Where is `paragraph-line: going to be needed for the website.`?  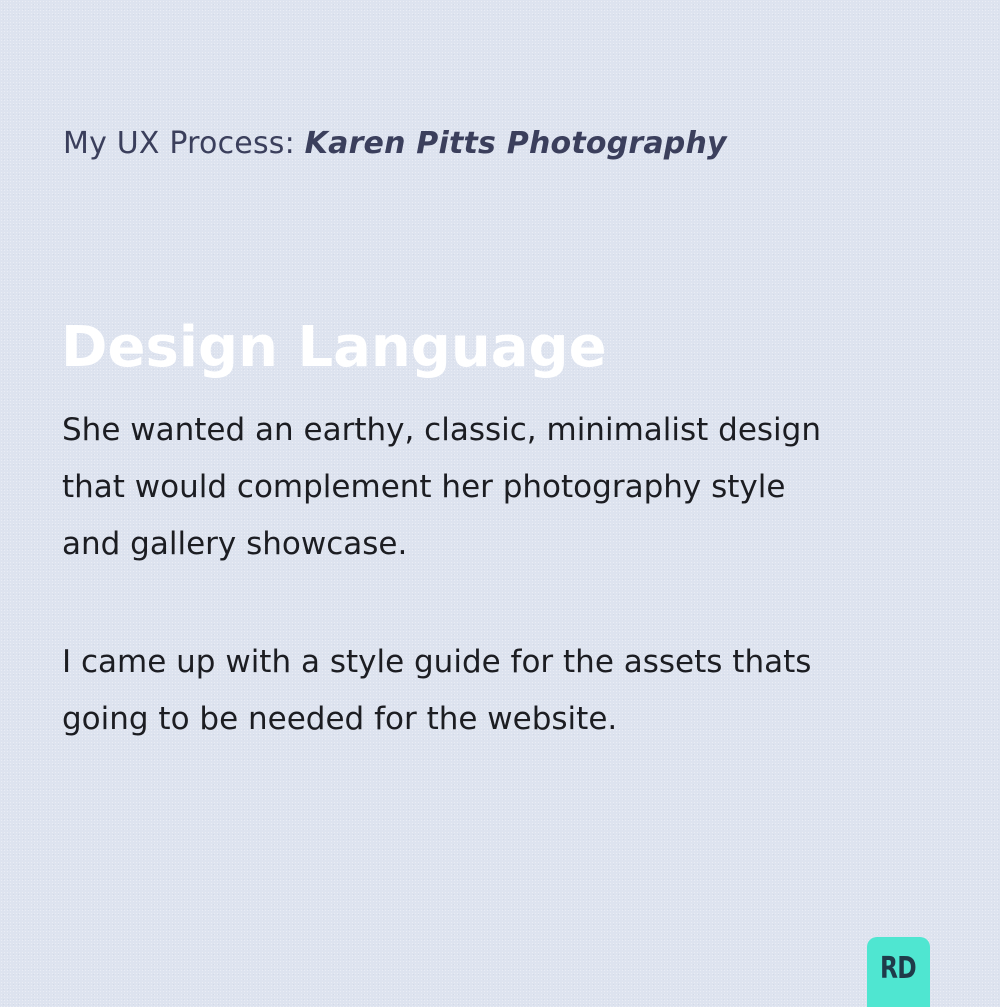 paragraph-line: going to be needed for the website. is located at coordinates (340, 719).